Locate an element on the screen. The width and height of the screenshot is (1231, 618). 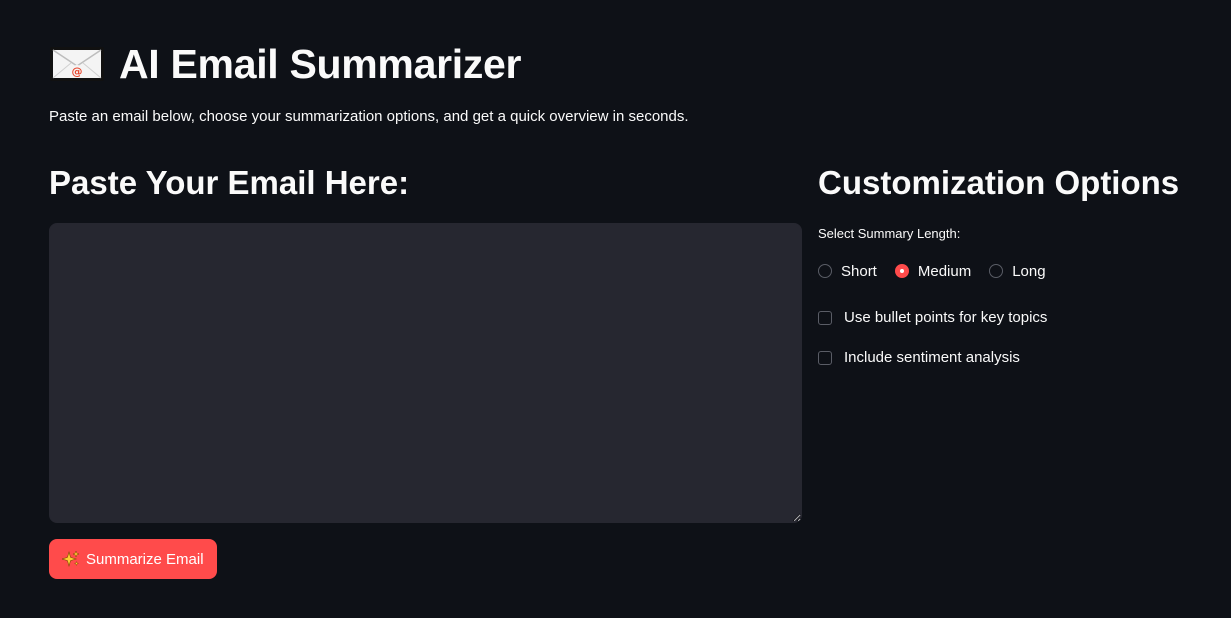
radio-long-indicator is located at coordinates (996, 271).